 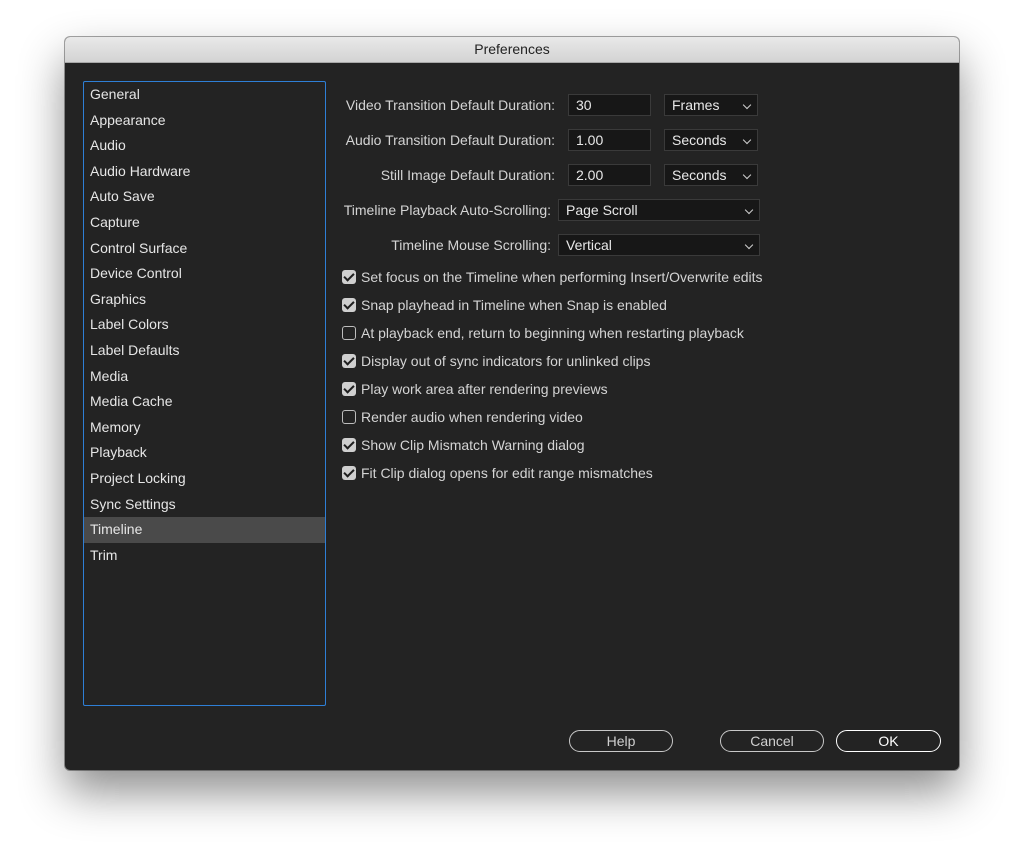 What do you see at coordinates (204, 556) in the screenshot?
I see `sidebar-item-trim: Trim` at bounding box center [204, 556].